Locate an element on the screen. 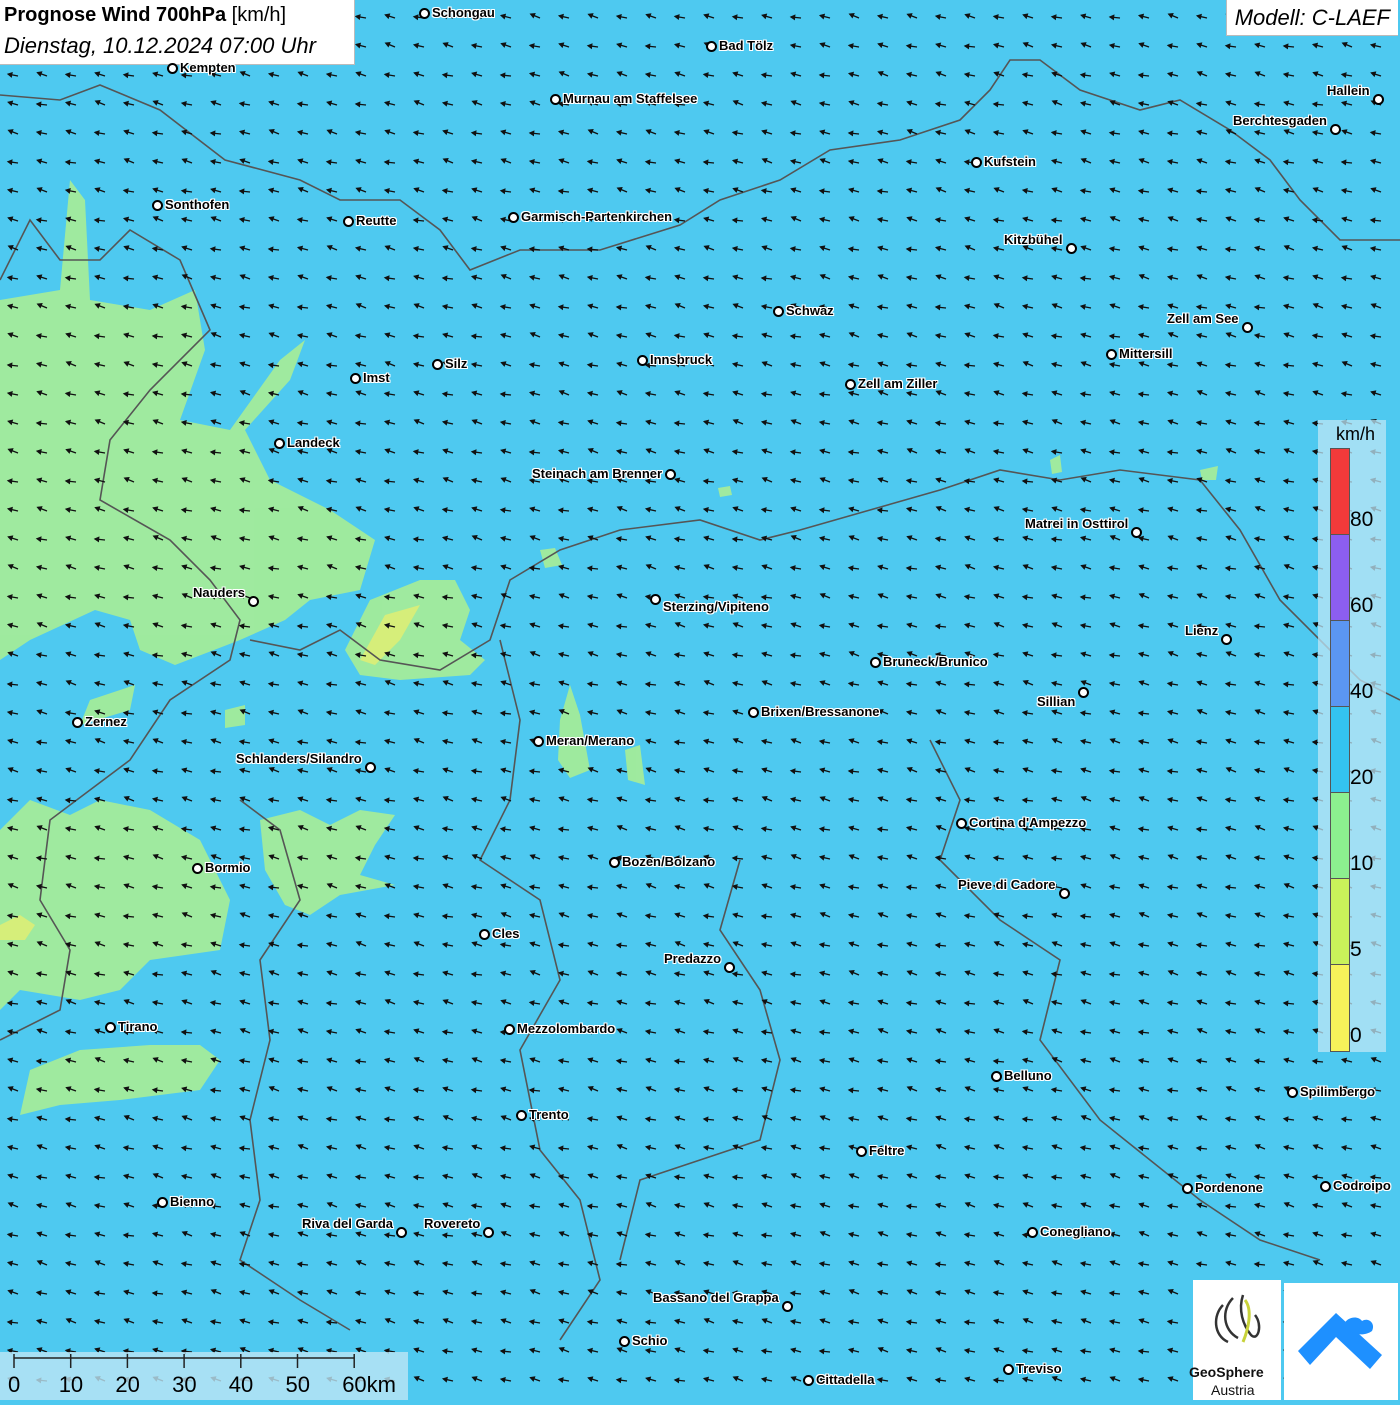 This screenshot has height=1405, width=1400. scale-tick-label: 0 is located at coordinates (14, 1385).